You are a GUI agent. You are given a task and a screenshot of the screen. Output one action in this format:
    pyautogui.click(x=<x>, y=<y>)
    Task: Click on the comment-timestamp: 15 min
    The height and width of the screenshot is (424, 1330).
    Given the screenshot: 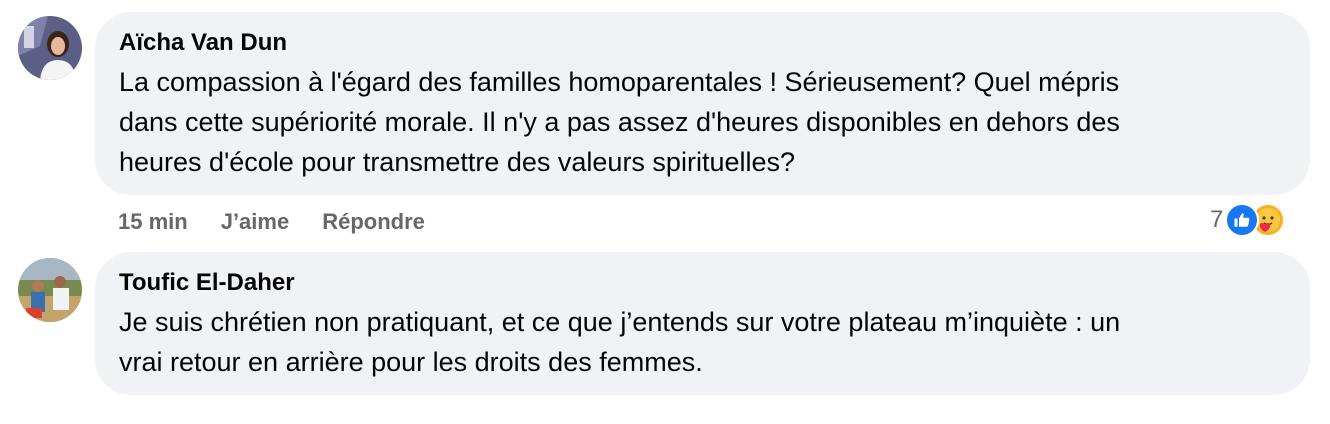 What is the action you would take?
    pyautogui.click(x=153, y=222)
    